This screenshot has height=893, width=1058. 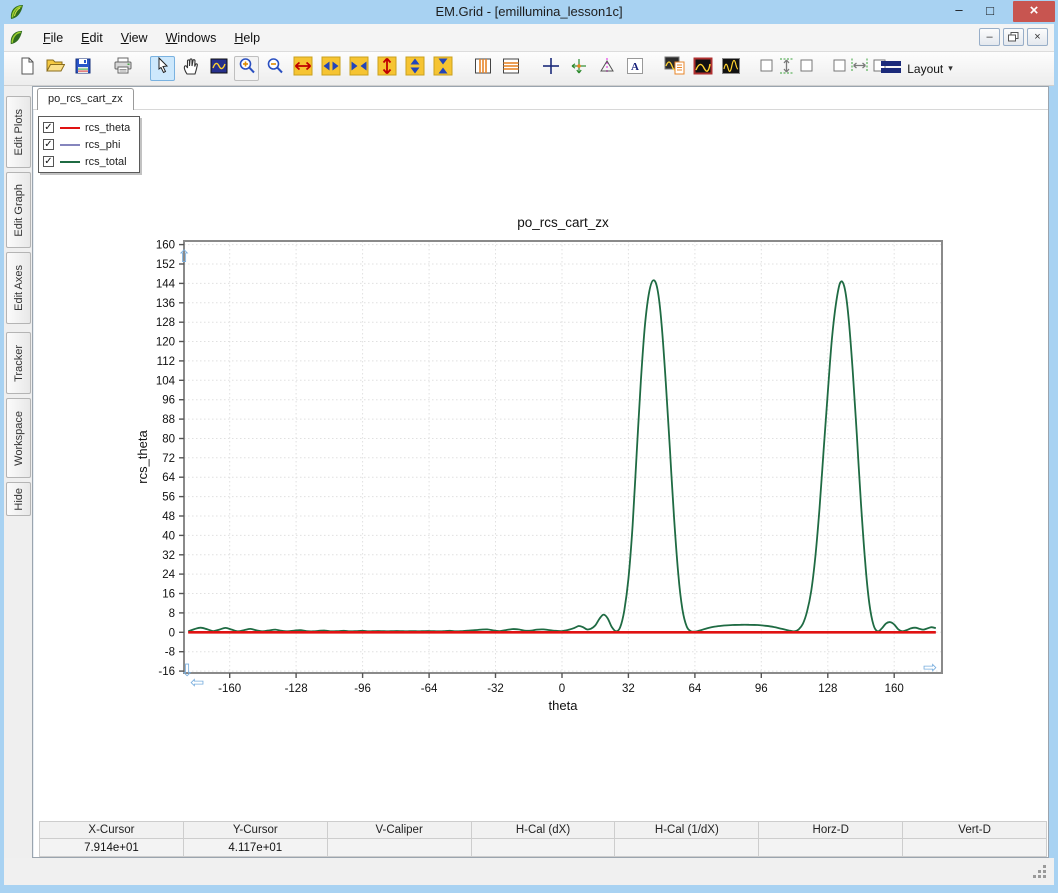 What do you see at coordinates (247, 38) in the screenshot?
I see `menu-help: Help` at bounding box center [247, 38].